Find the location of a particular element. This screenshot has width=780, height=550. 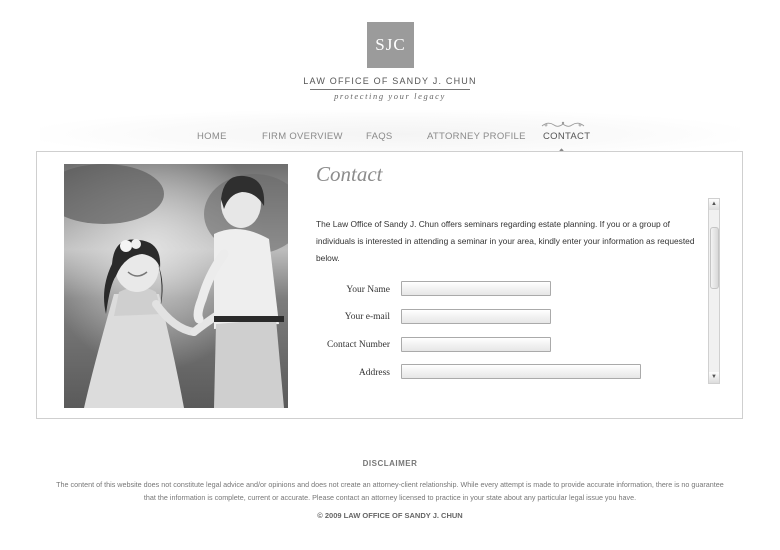

scroll-down-icon: ▼ is located at coordinates (714, 377).